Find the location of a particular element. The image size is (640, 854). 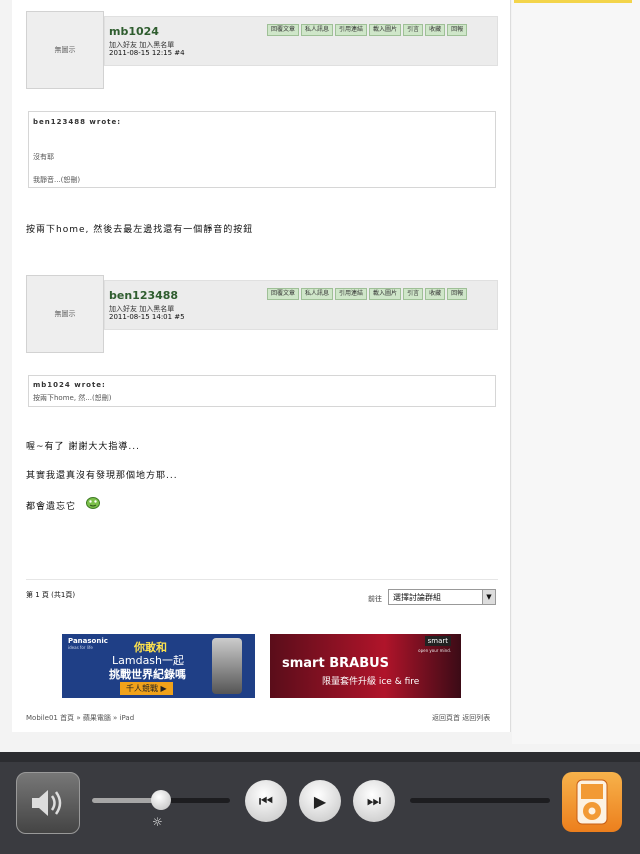

previous-icon: ⏮ is located at coordinates (266, 800).